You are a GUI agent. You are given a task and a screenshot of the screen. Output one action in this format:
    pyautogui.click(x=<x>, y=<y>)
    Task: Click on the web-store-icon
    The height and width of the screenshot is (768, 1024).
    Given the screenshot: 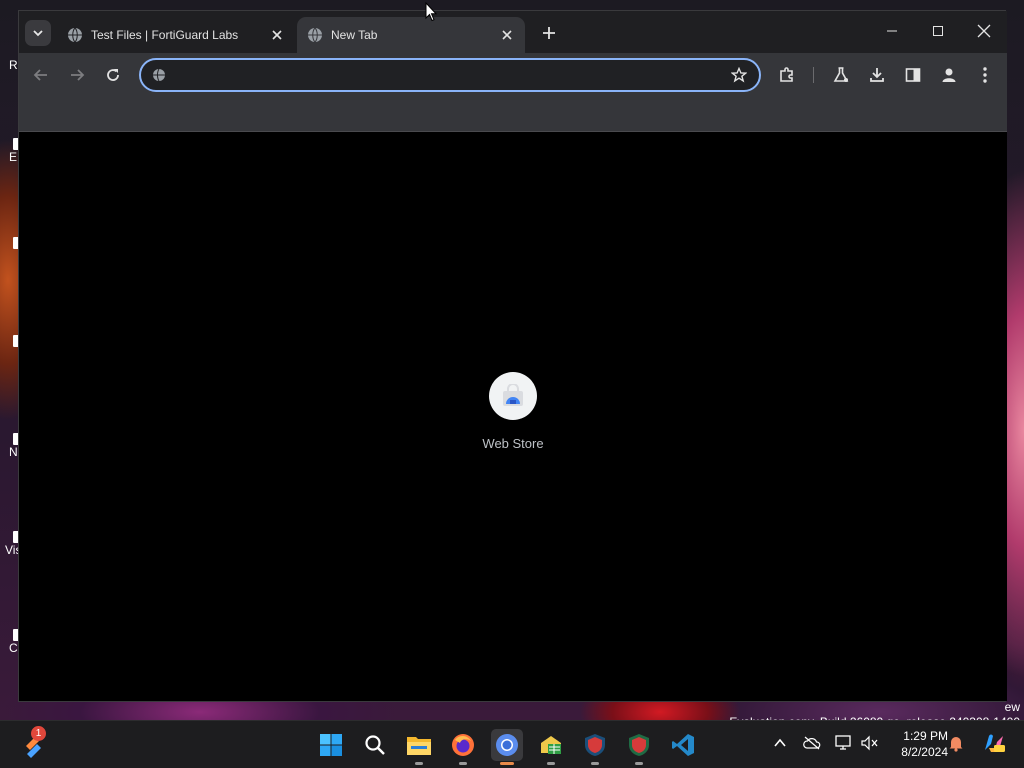 What is the action you would take?
    pyautogui.click(x=513, y=395)
    